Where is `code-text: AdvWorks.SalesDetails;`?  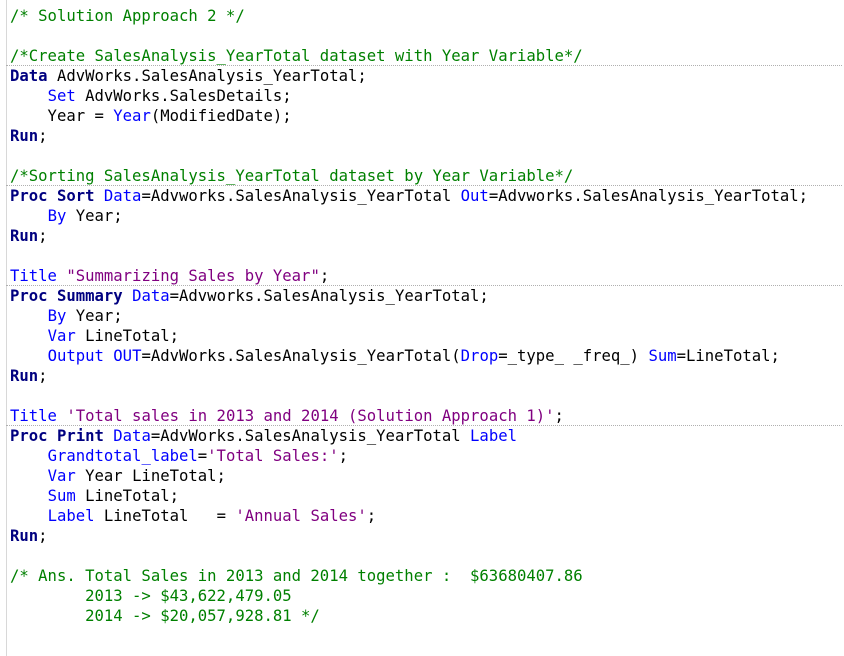
code-text: AdvWorks.SalesDetails; is located at coordinates (183, 96).